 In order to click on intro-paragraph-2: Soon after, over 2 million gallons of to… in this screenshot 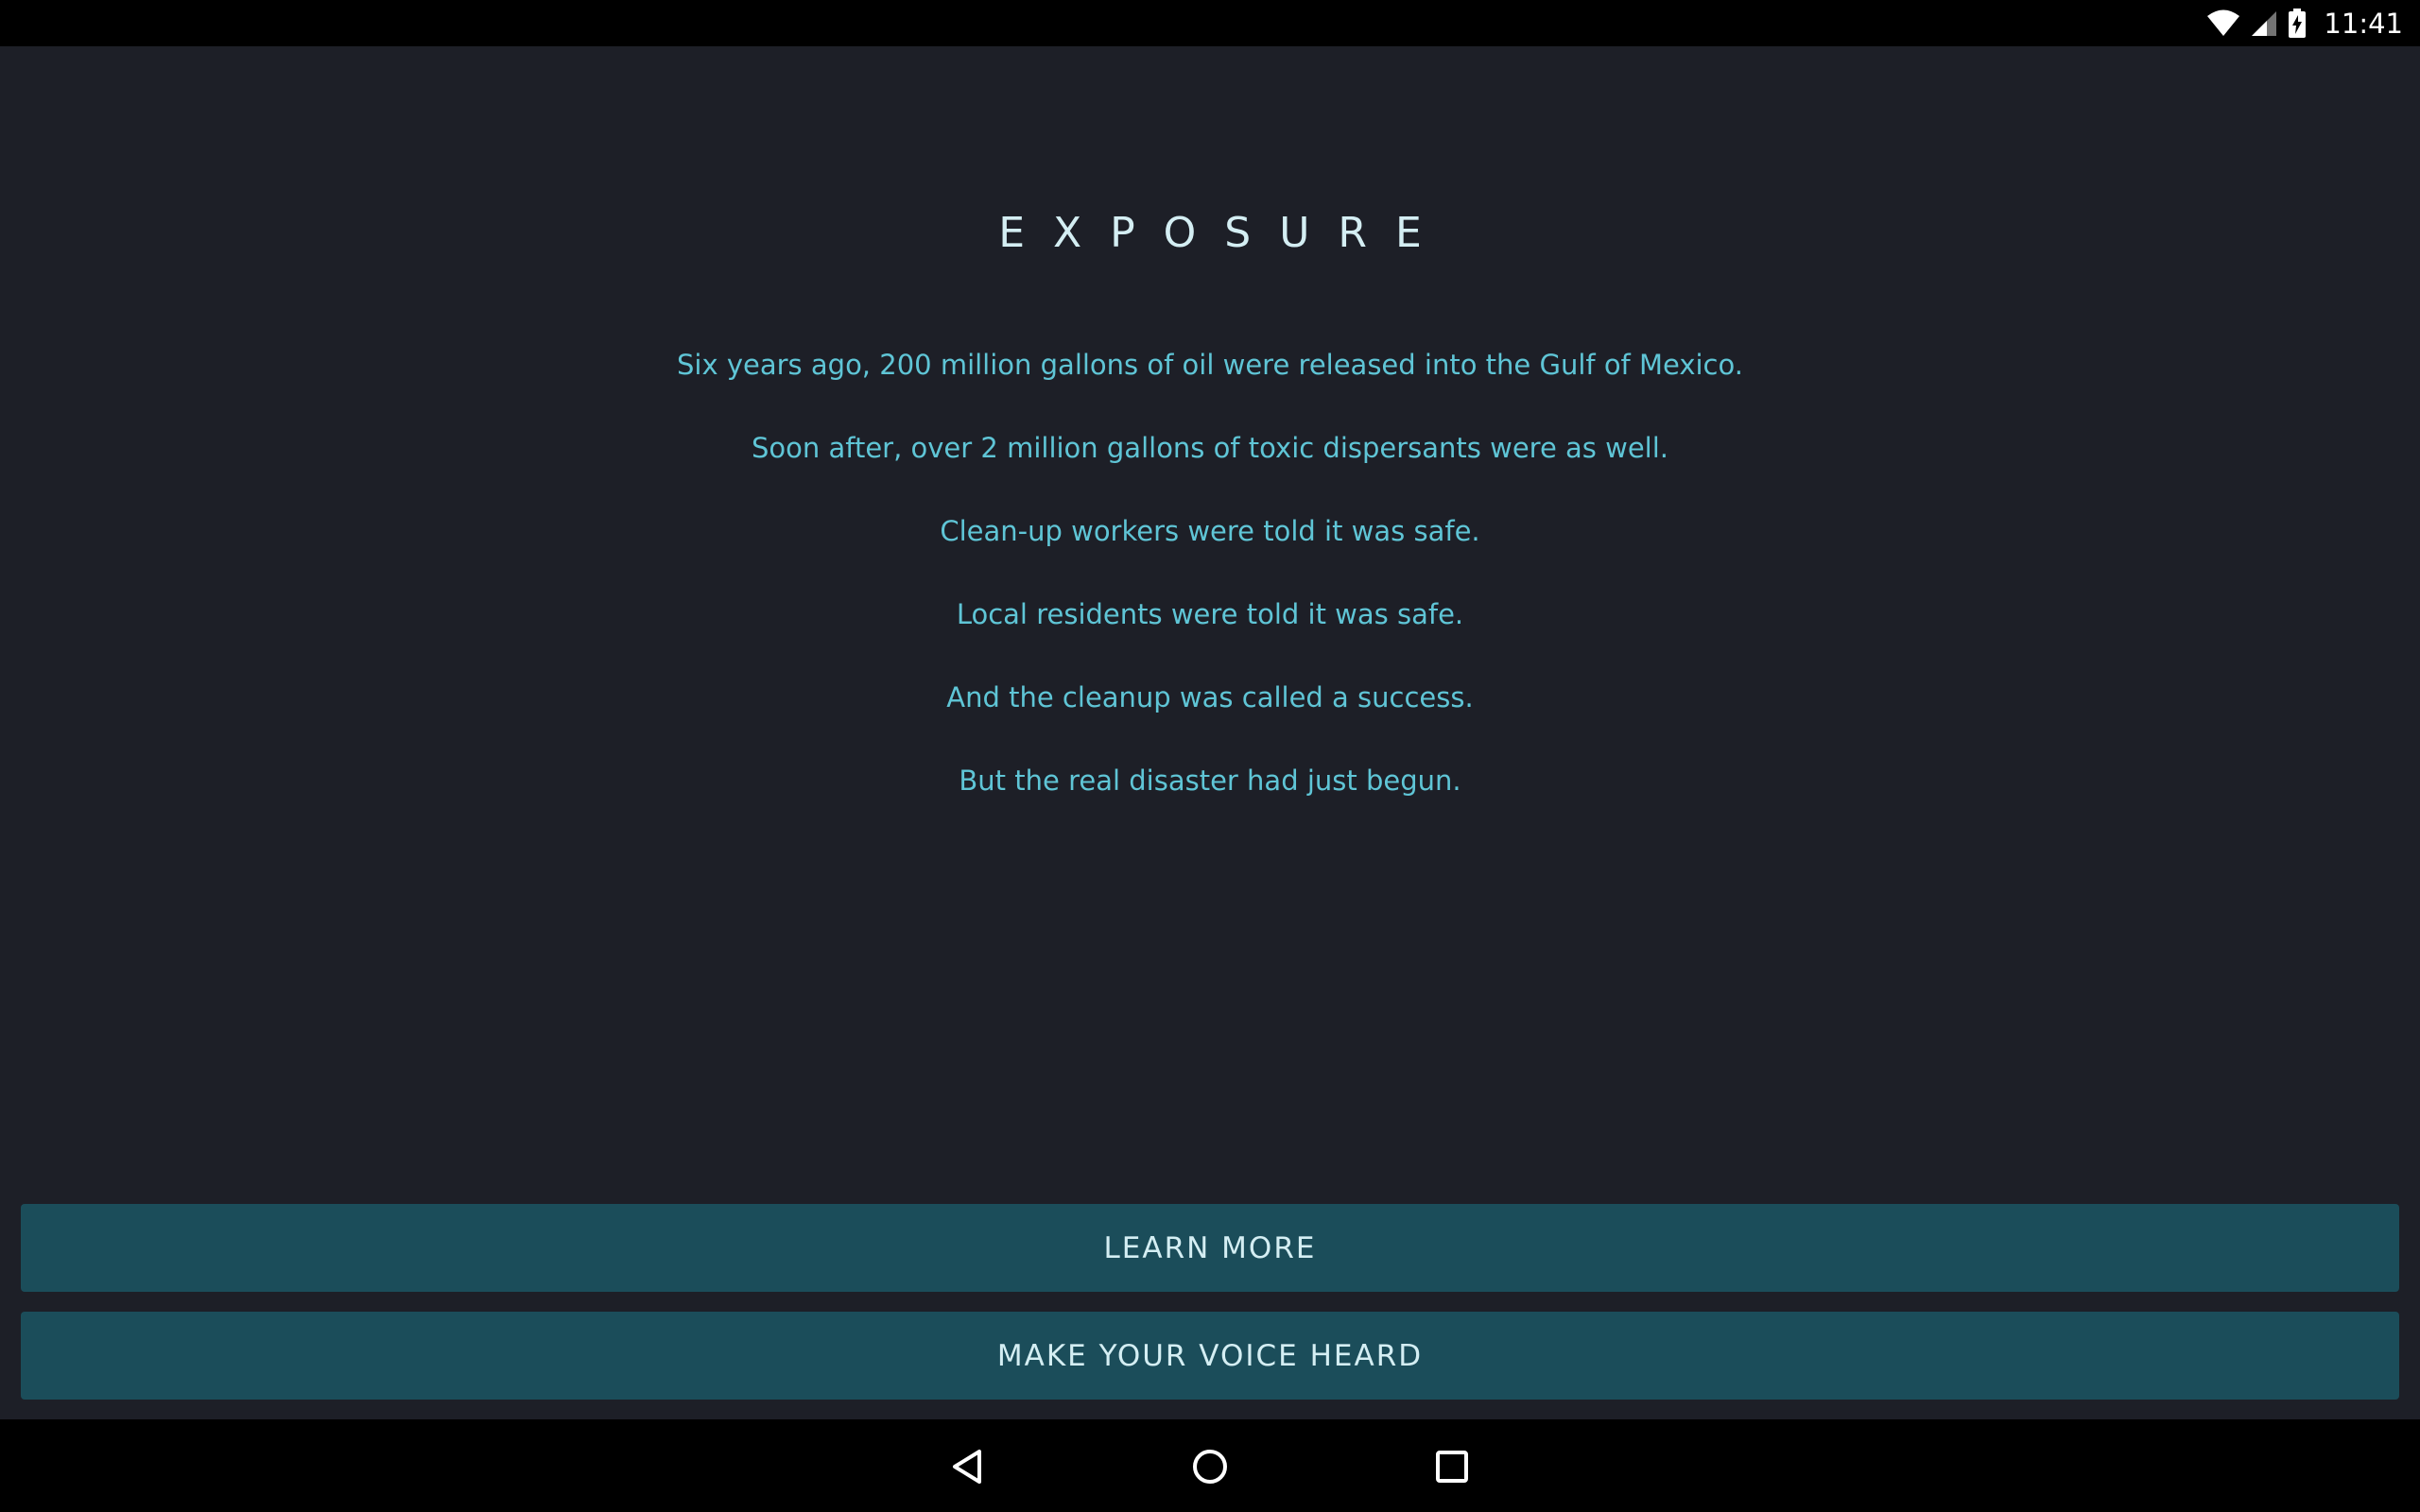, I will do `click(1210, 448)`.